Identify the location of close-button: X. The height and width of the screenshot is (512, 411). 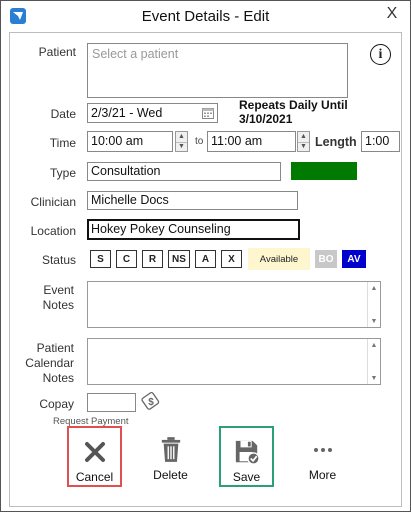
(392, 13).